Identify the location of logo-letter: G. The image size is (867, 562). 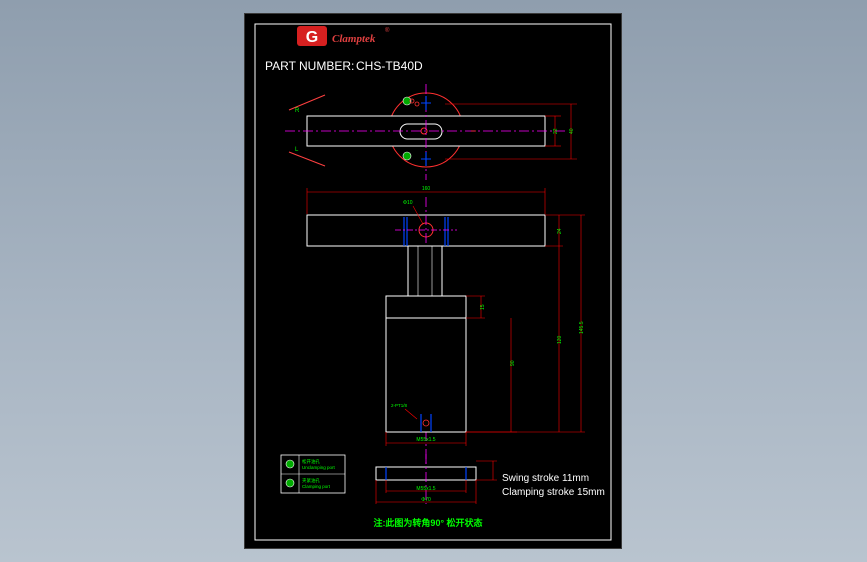
(312, 37).